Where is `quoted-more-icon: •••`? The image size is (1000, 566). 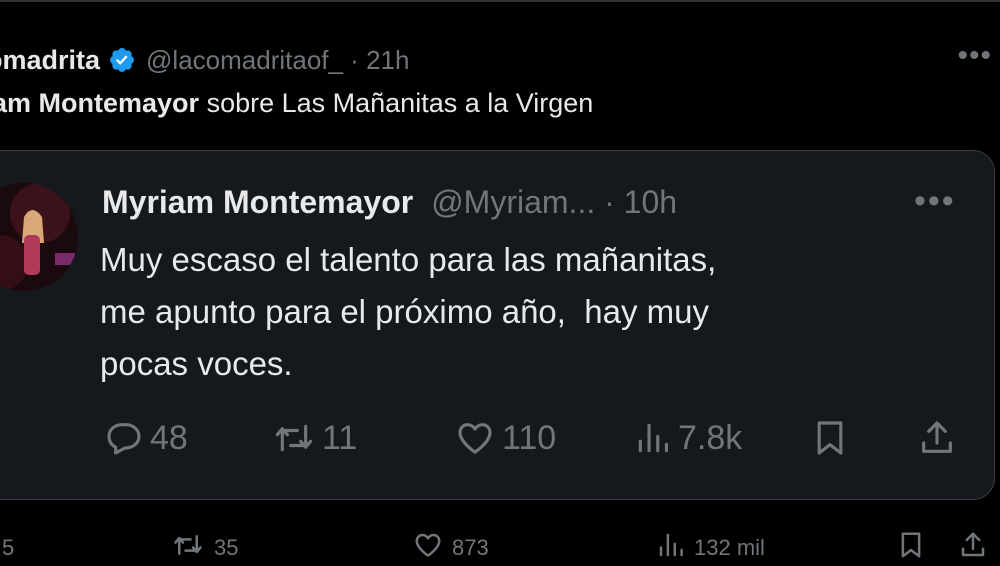 quoted-more-icon: ••• is located at coordinates (935, 201).